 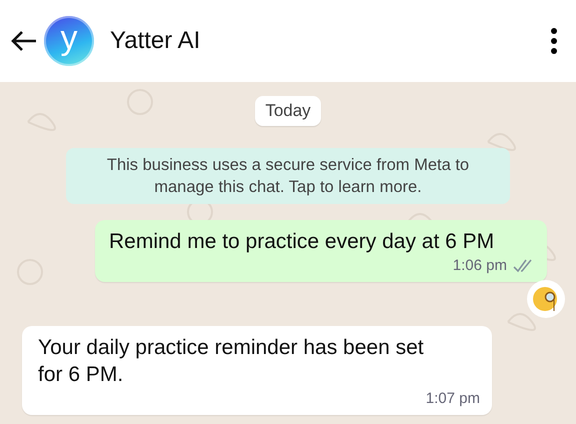 I want to click on reaction-badge, so click(x=546, y=299).